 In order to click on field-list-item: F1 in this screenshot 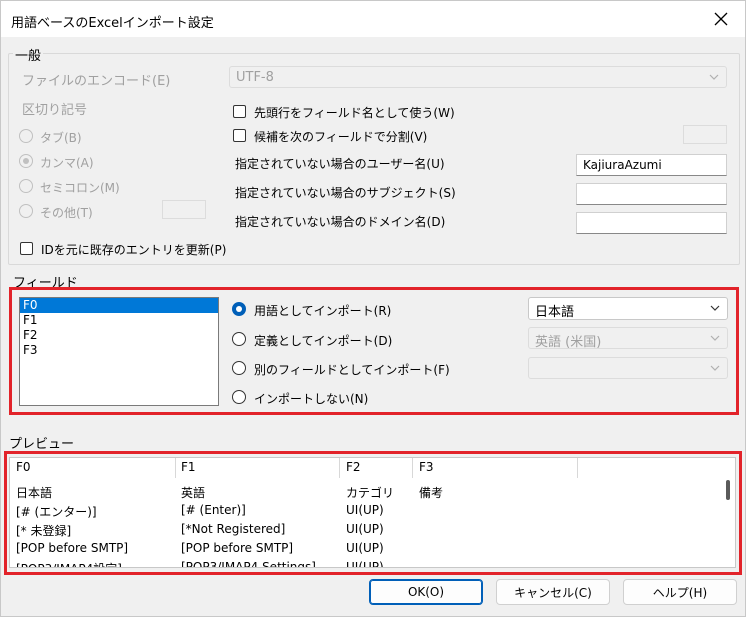, I will do `click(119, 320)`.